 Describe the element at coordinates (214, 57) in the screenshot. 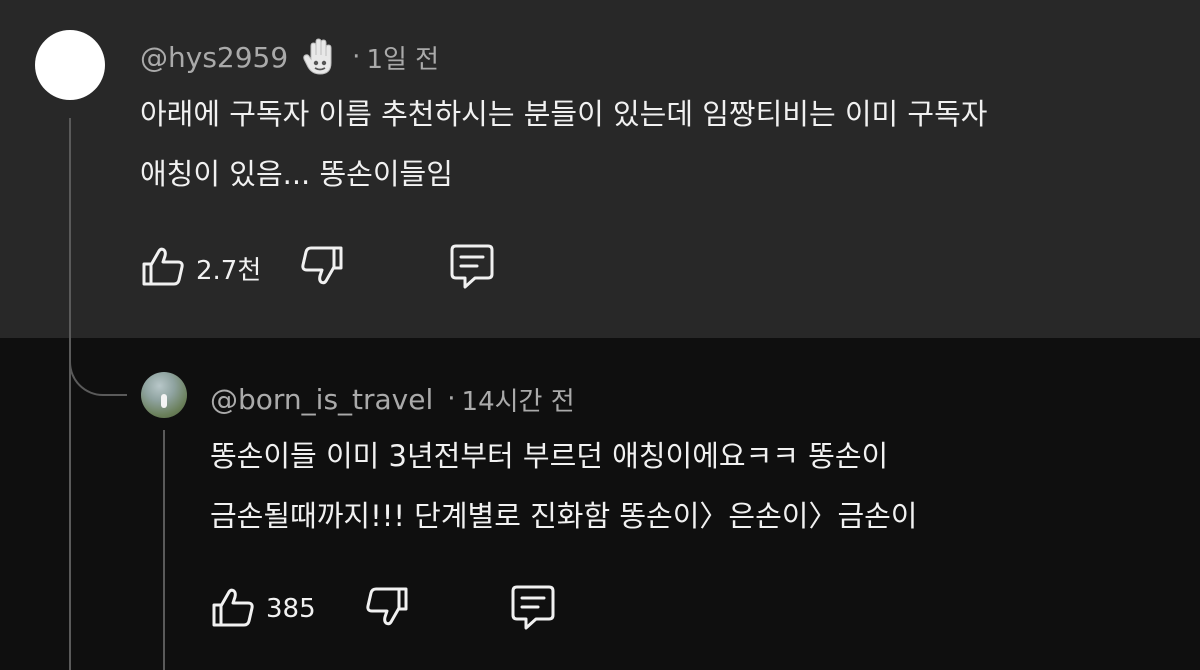

I see `comment-author: @hys2959` at that location.